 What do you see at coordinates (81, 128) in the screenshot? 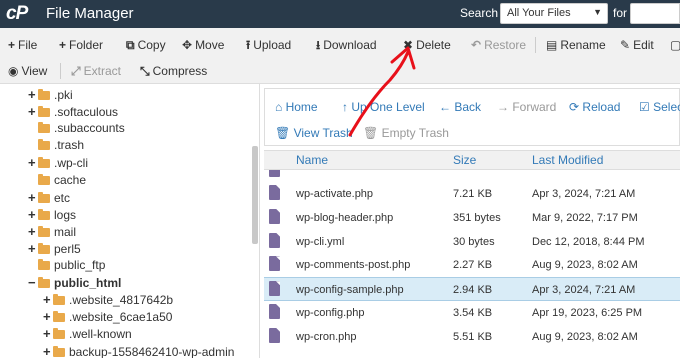
I see `sidebar-item-folder: .subaccounts` at bounding box center [81, 128].